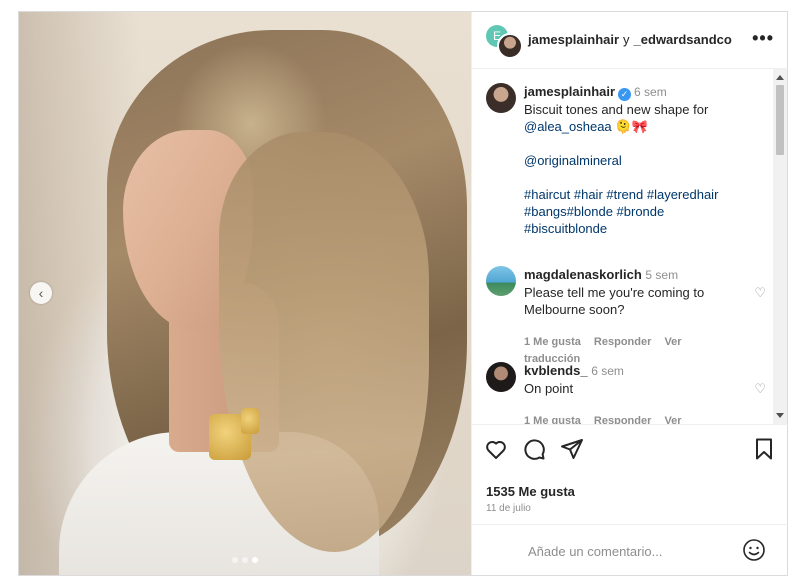 This screenshot has height=588, width=800. I want to click on chevron-left-icon: ‹, so click(41, 293).